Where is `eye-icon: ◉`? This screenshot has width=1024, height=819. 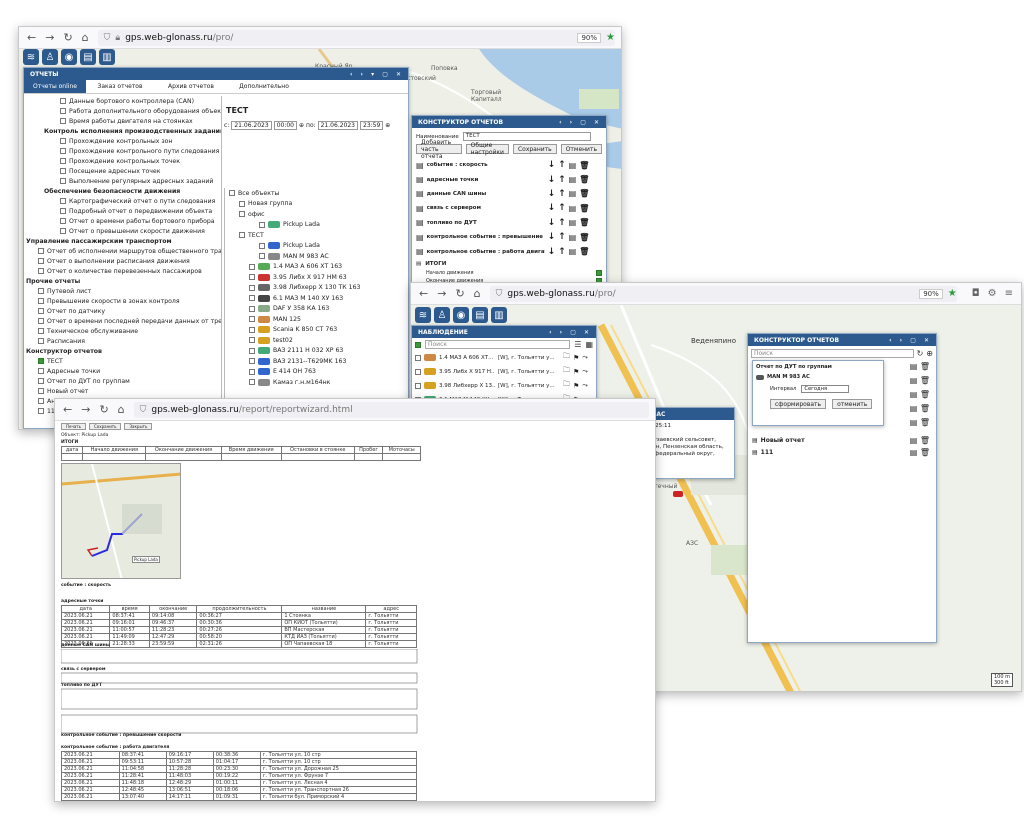 eye-icon: ◉ is located at coordinates (69, 57).